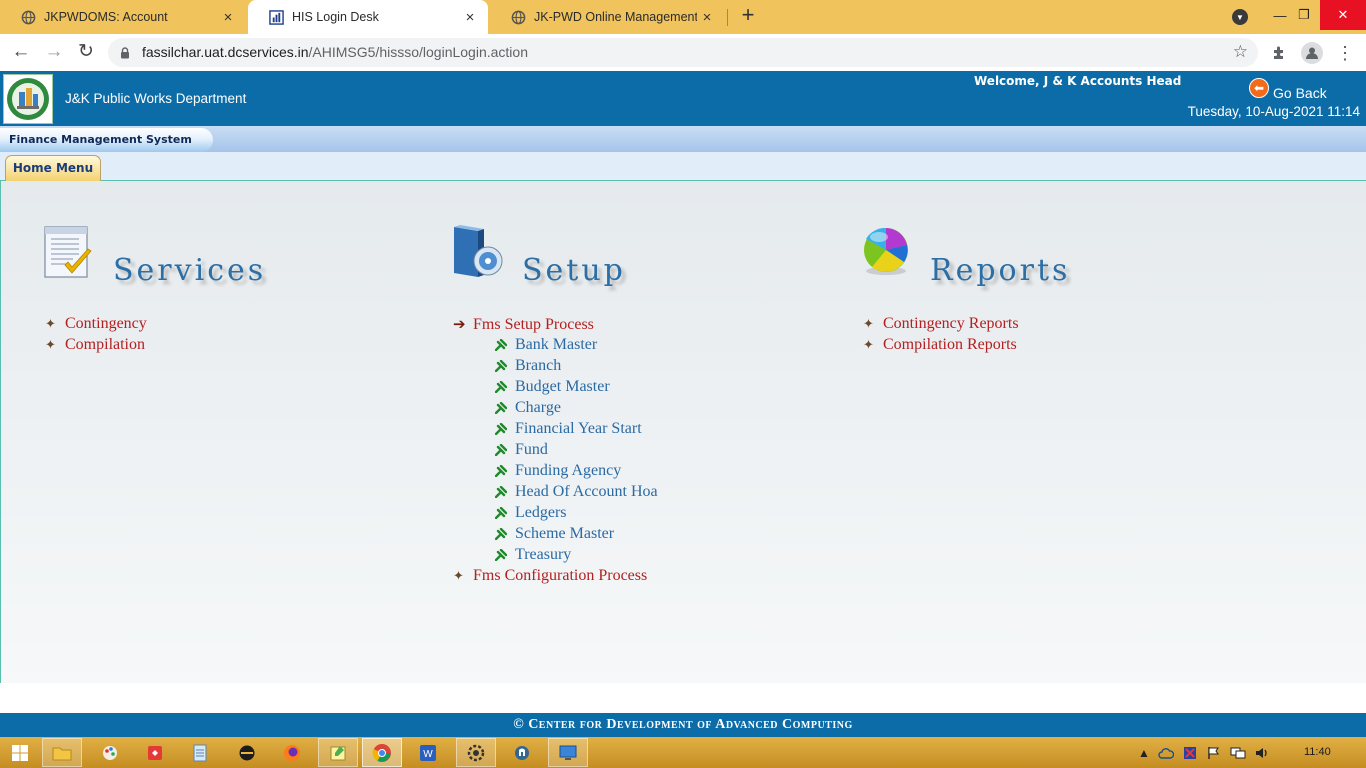  I want to click on back-arrow-icon: ←, so click(21, 53).